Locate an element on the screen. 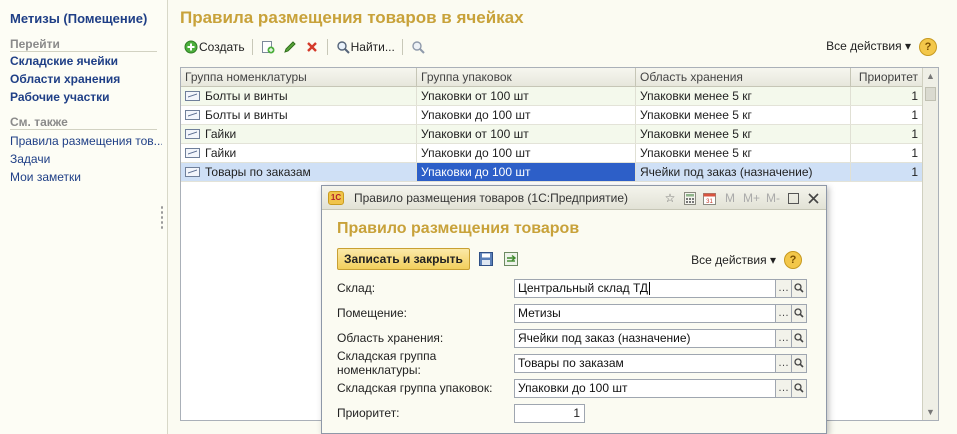 This screenshot has height=434, width=957. column-header-priority: Приоритет is located at coordinates (887, 77).